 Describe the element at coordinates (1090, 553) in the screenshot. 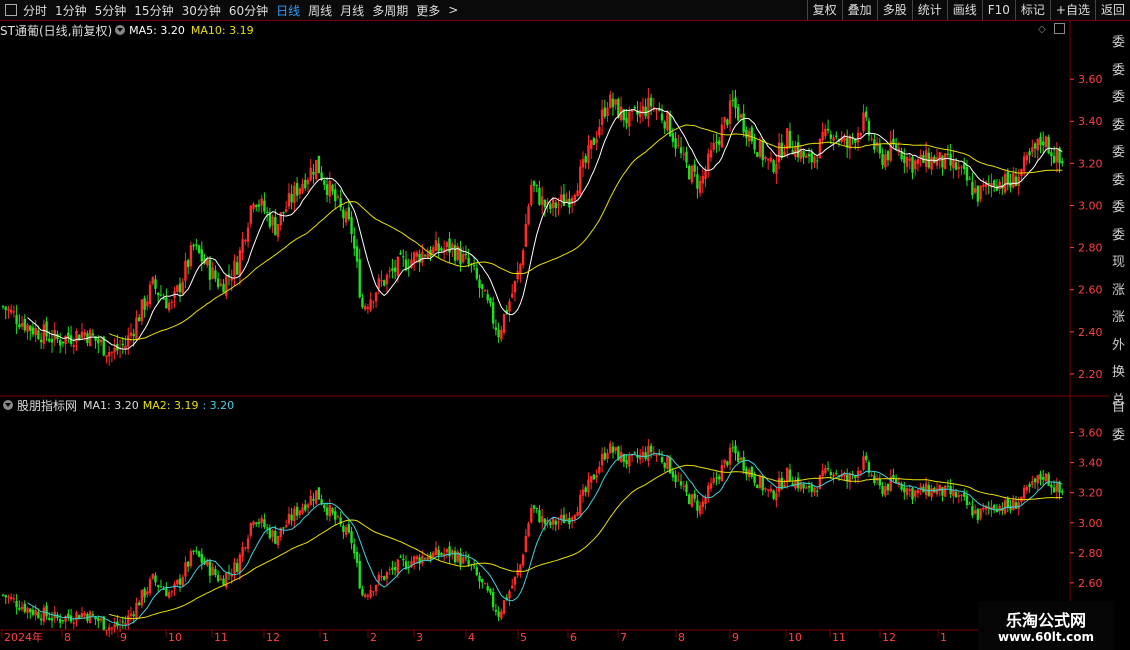

I see `y-tick-label: 2.80` at that location.